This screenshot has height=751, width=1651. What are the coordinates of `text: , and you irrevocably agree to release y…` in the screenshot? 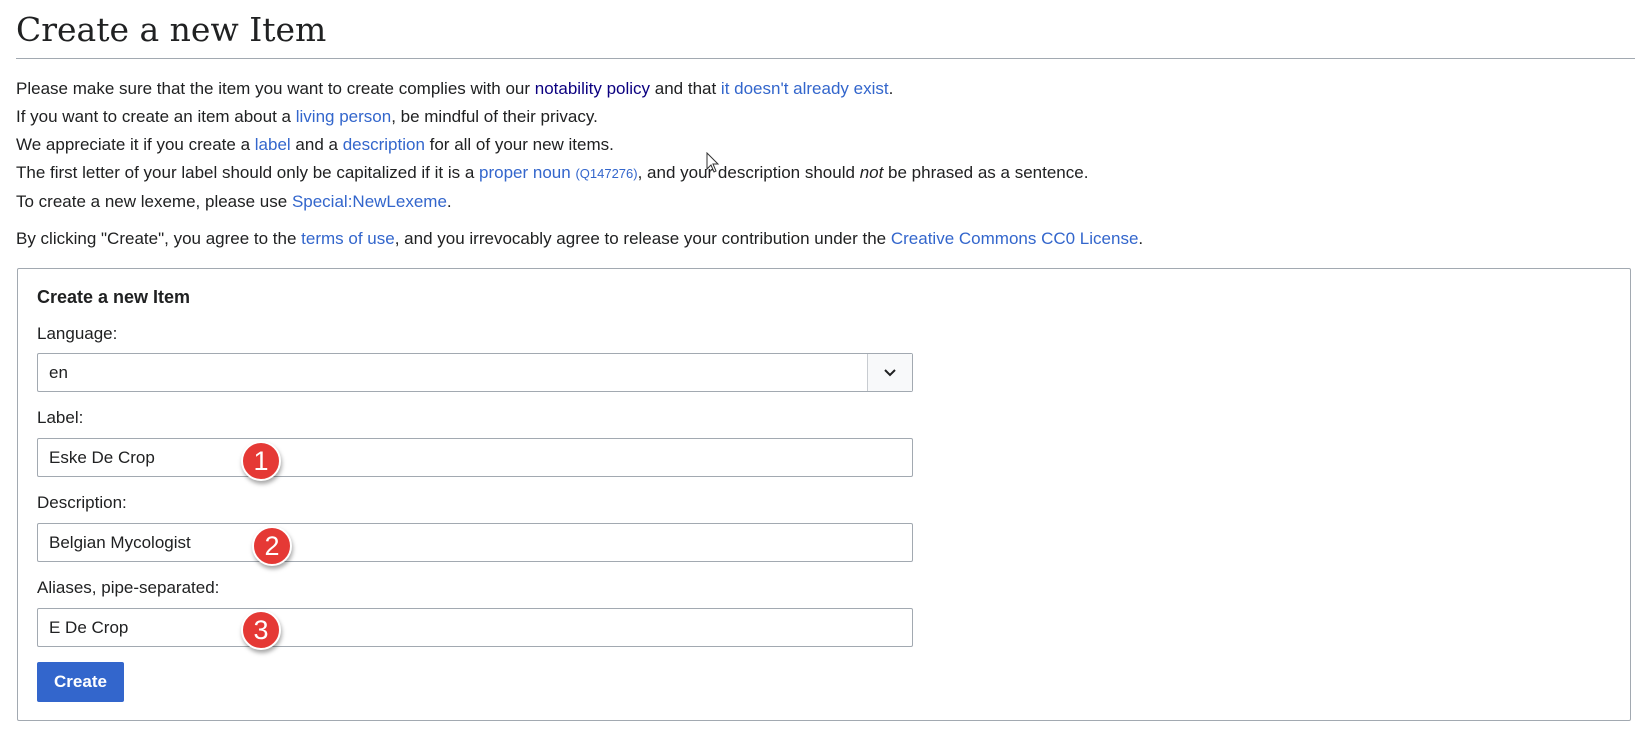 It's located at (642, 238).